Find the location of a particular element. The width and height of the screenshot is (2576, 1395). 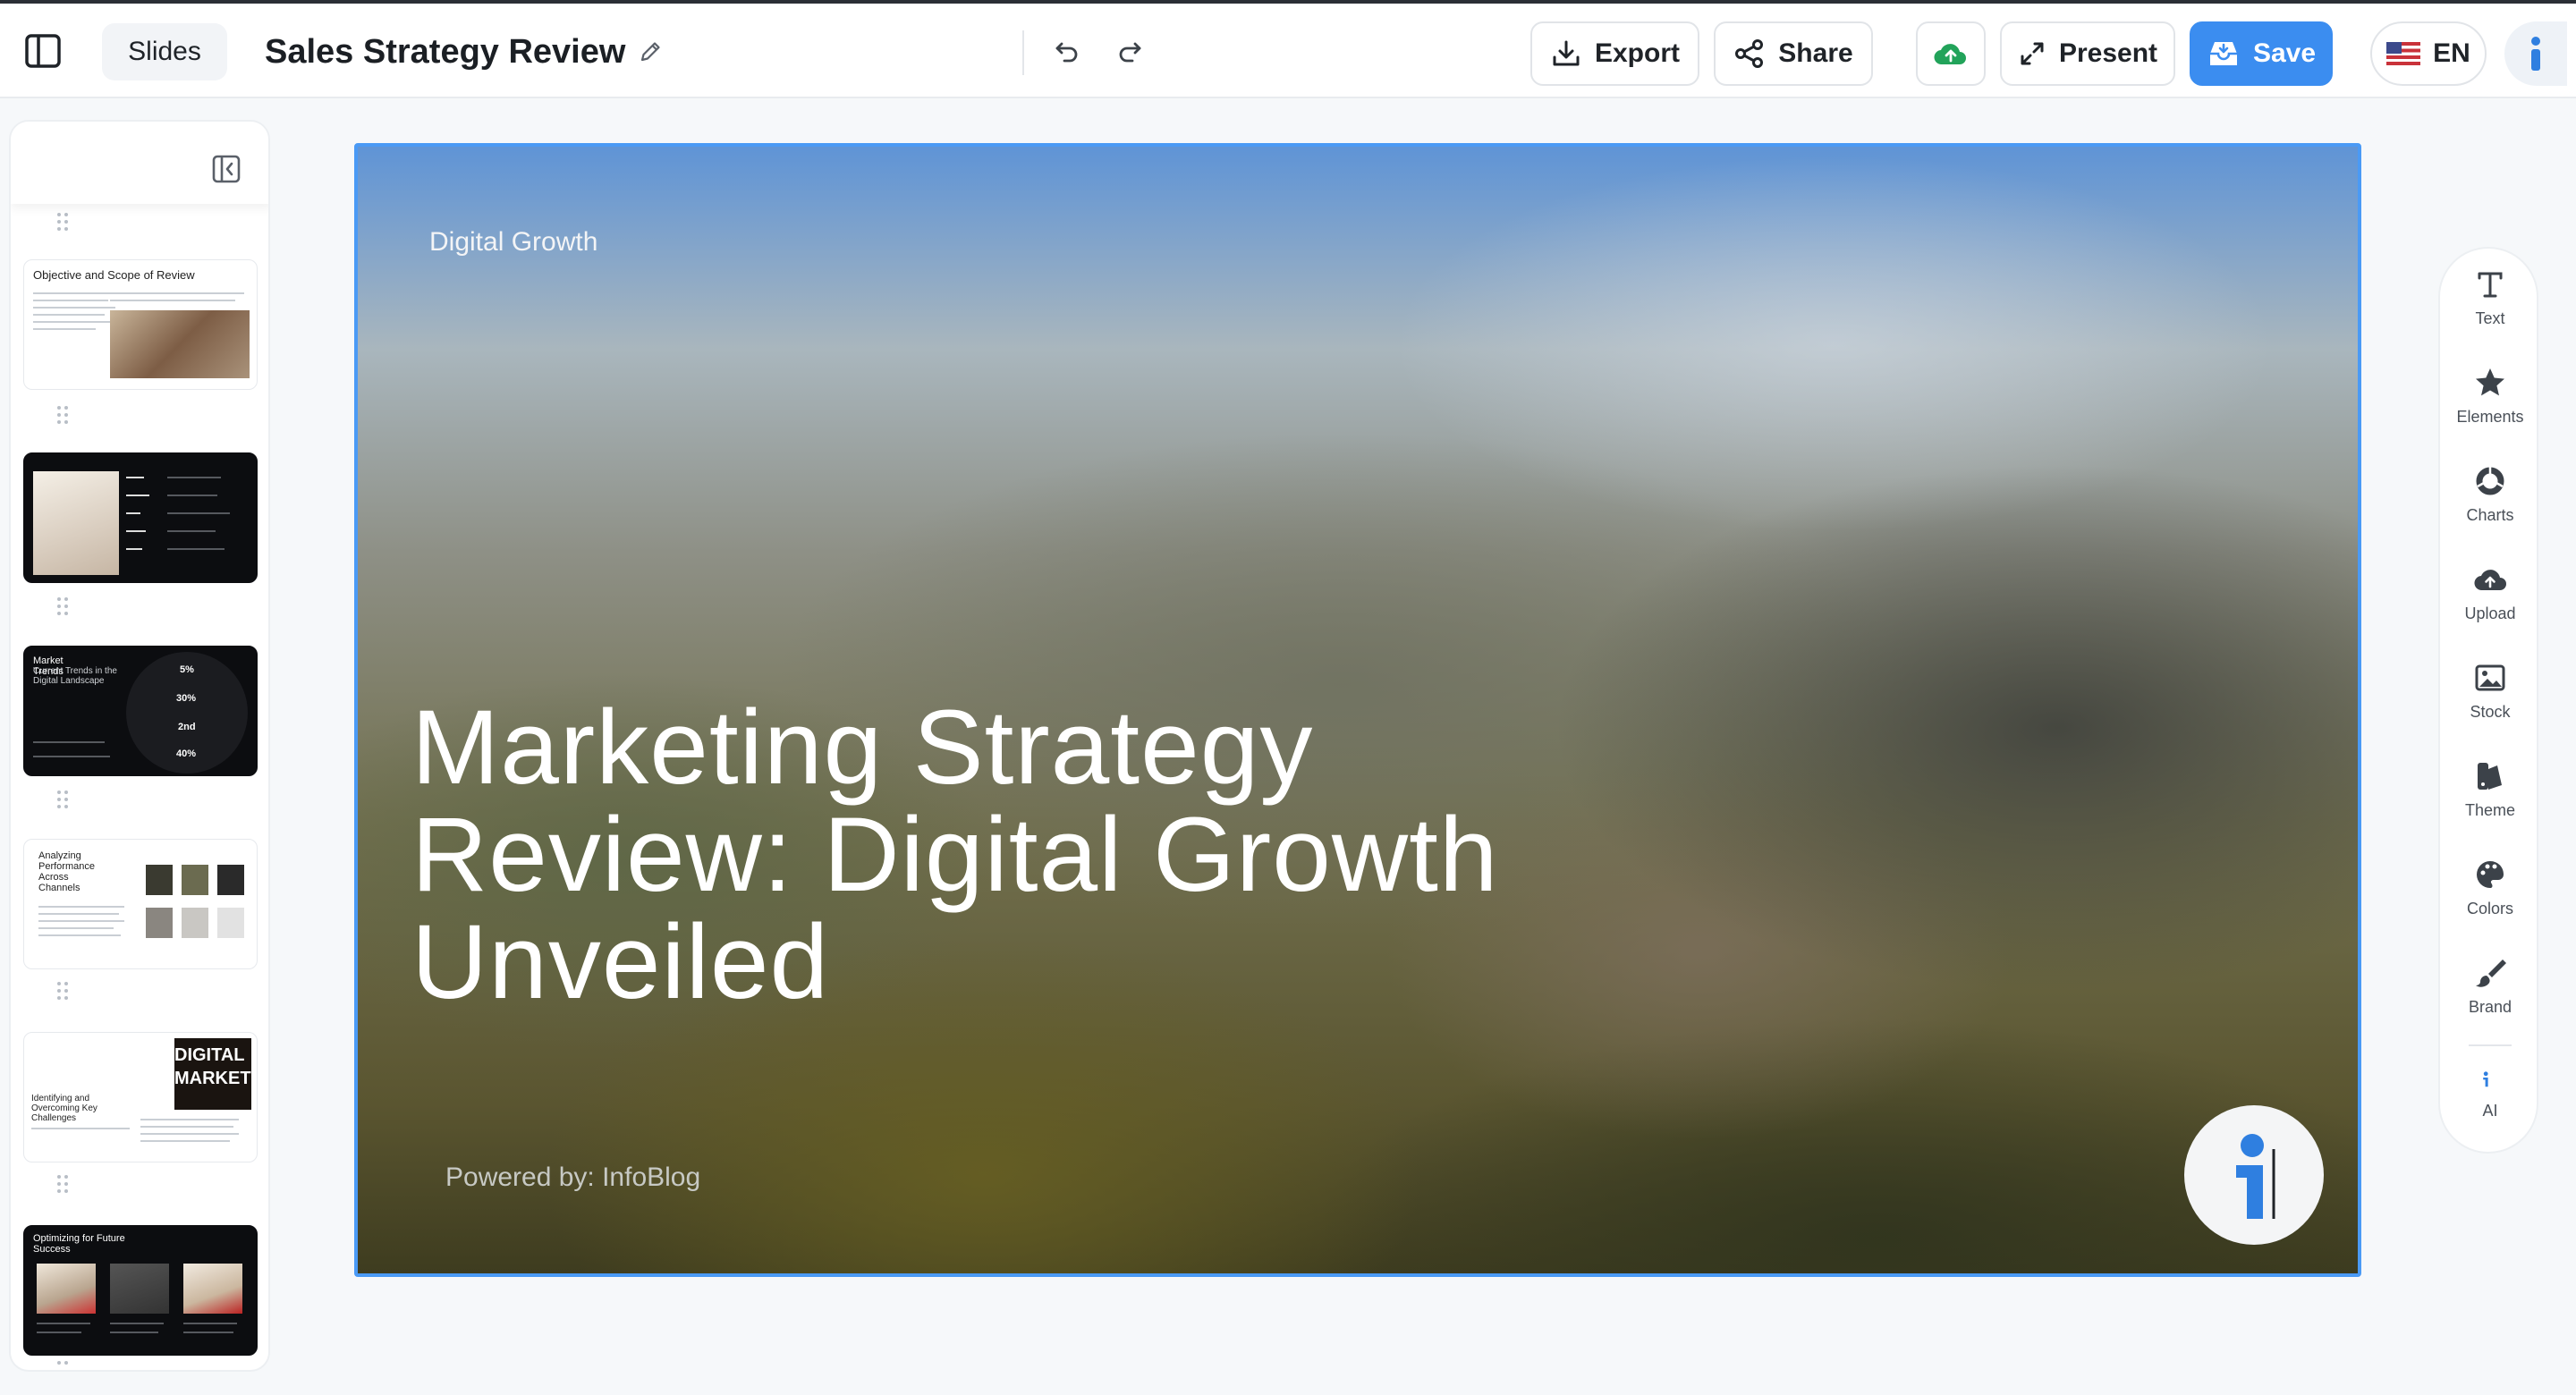

thumbnail-banner: DIGITAL MARKETING is located at coordinates (212, 1074).